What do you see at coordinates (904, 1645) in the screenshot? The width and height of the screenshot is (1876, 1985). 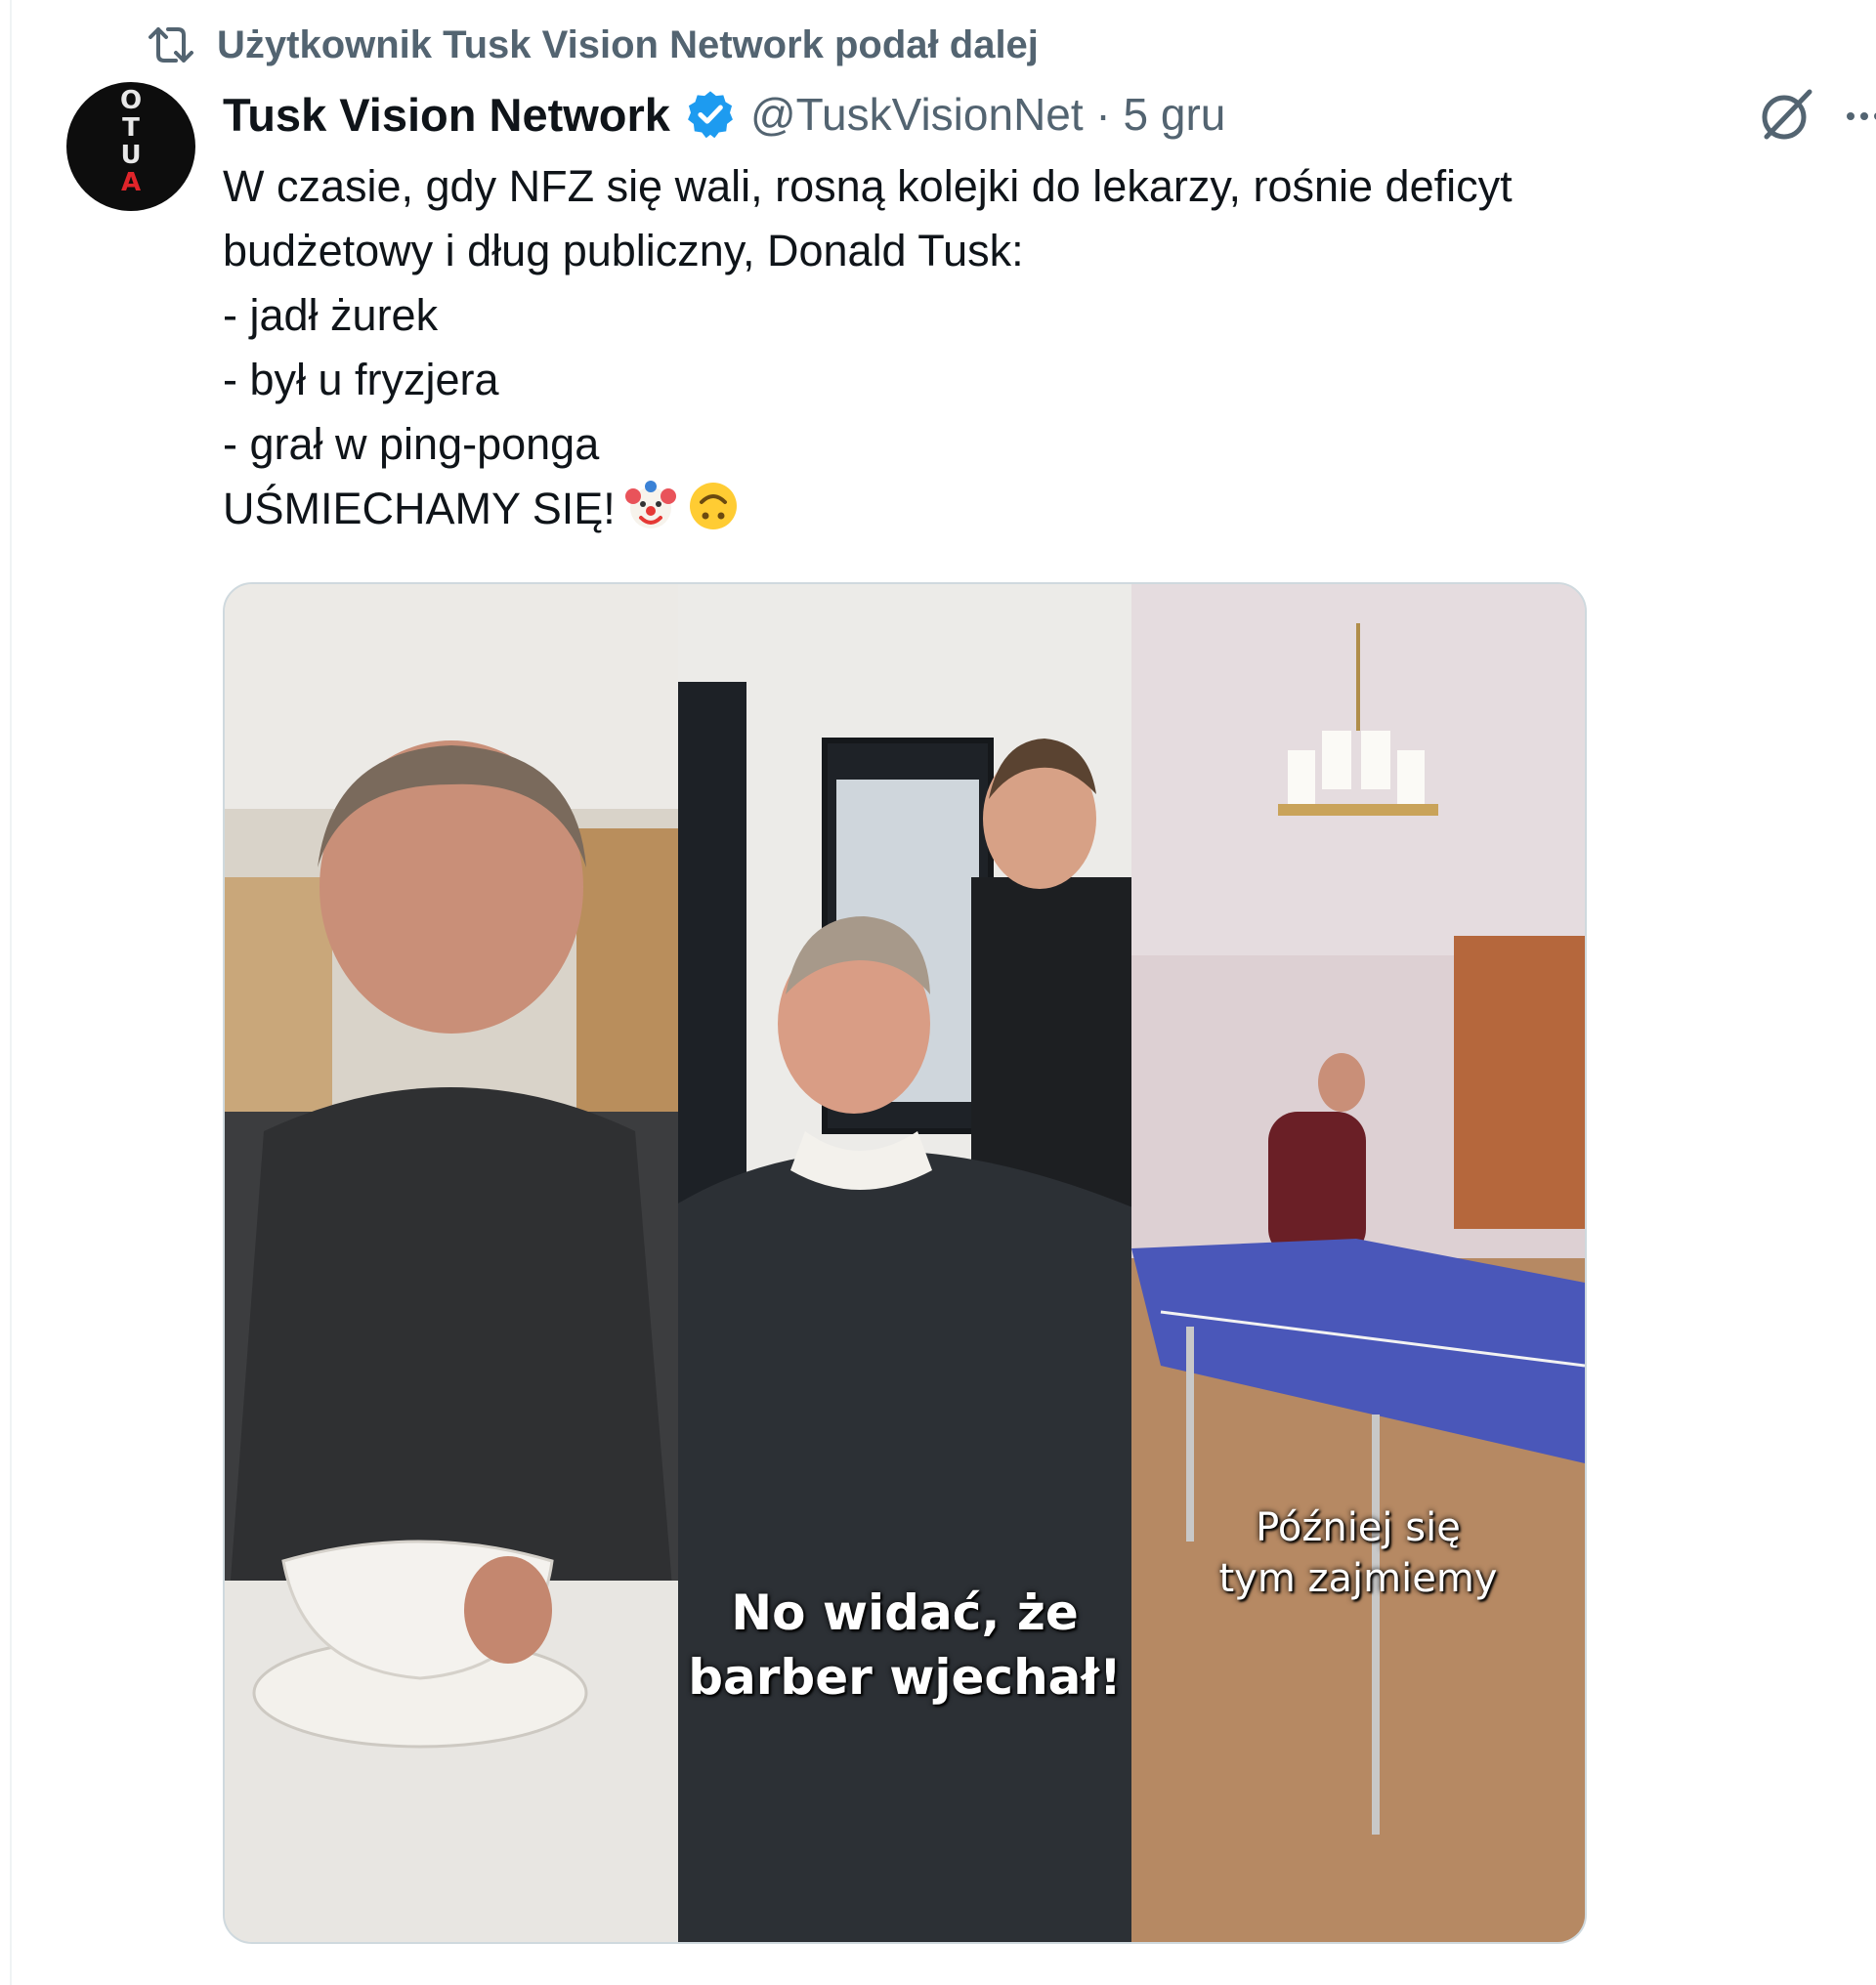 I see `haircut-caption: No widać, że barber wjechał!` at bounding box center [904, 1645].